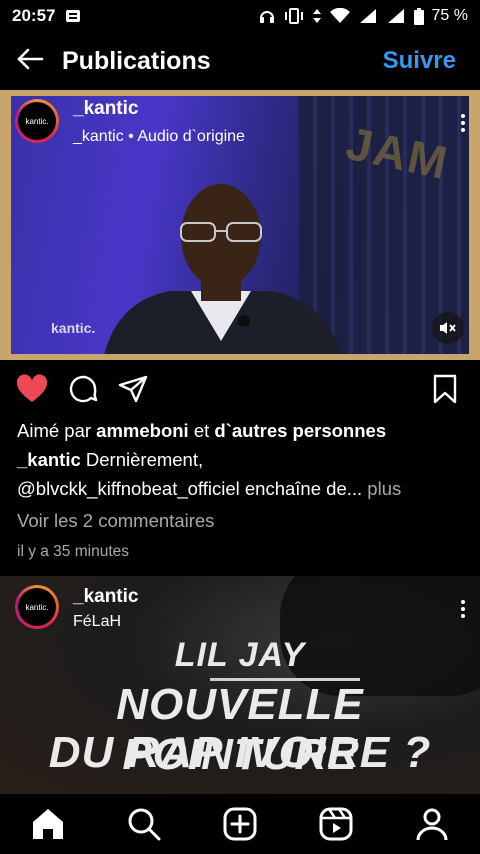  I want to click on status-time: 20:57, so click(34, 15).